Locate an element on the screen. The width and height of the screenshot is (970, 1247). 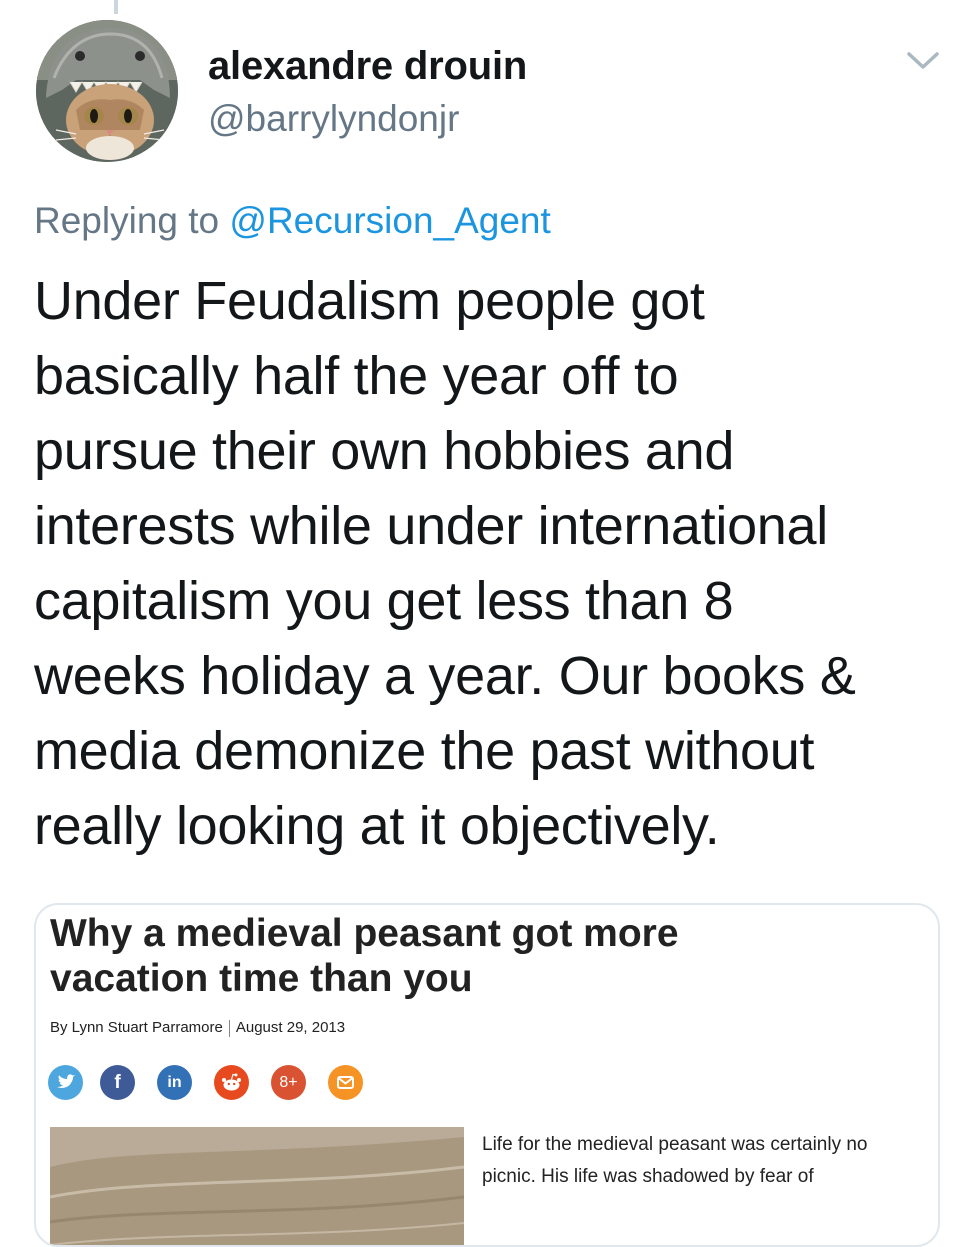
author-avatar is located at coordinates (107, 91).